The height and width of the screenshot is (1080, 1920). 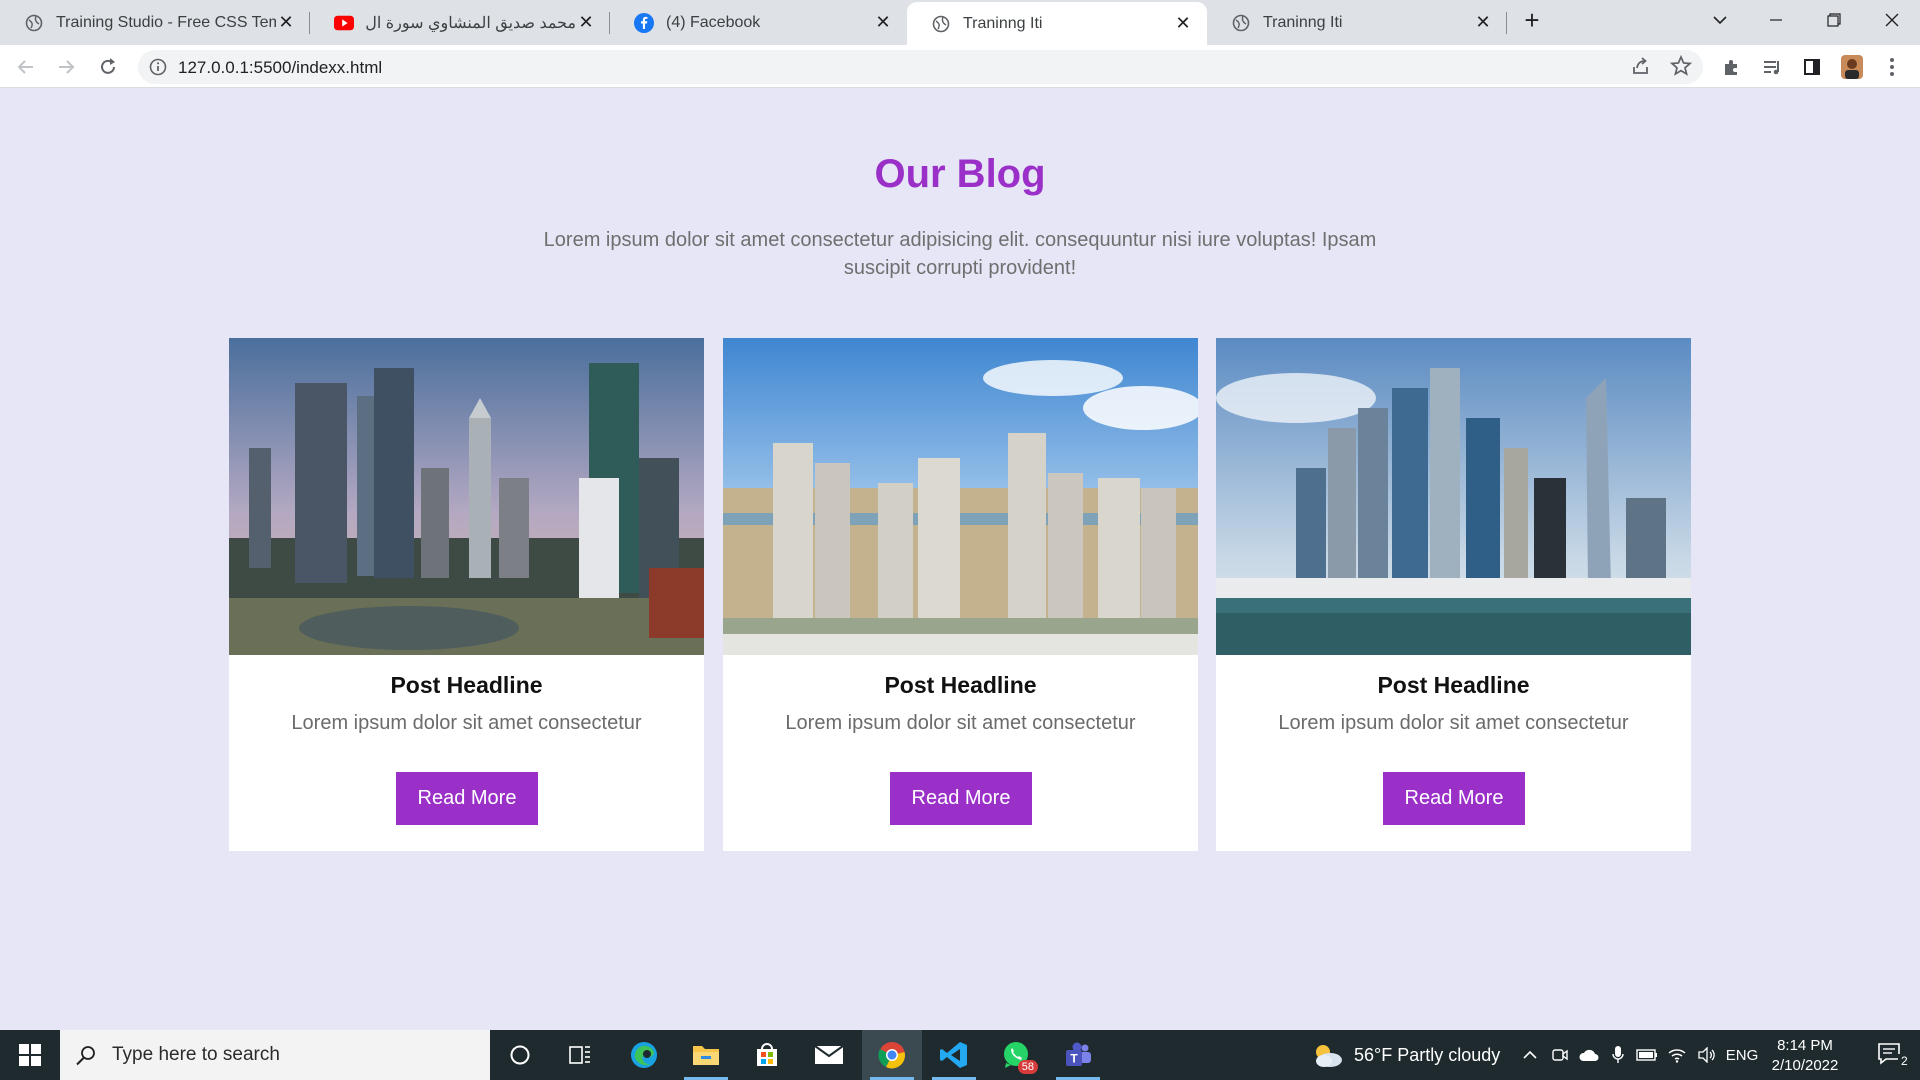 I want to click on browser-menu-button, so click(x=1892, y=67).